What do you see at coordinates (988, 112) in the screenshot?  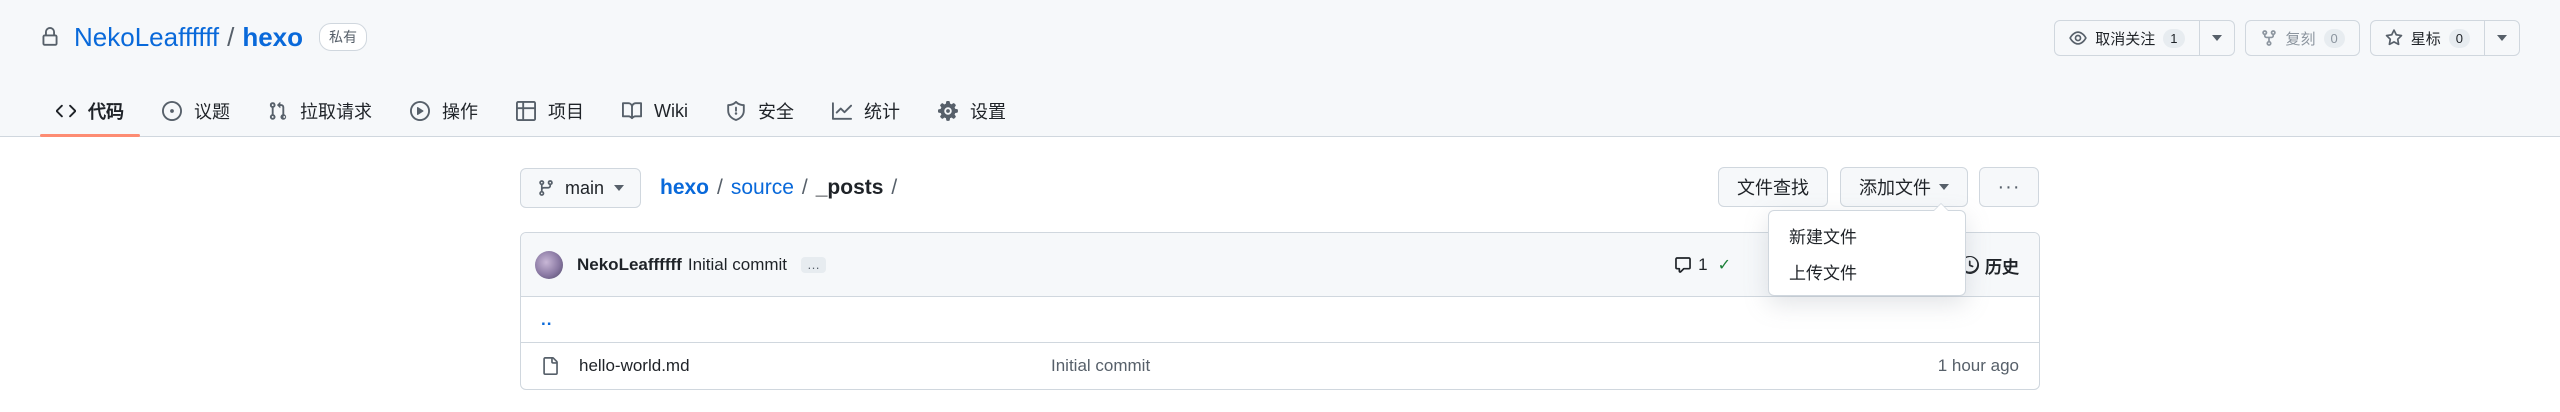 I see `tab-label: 设置` at bounding box center [988, 112].